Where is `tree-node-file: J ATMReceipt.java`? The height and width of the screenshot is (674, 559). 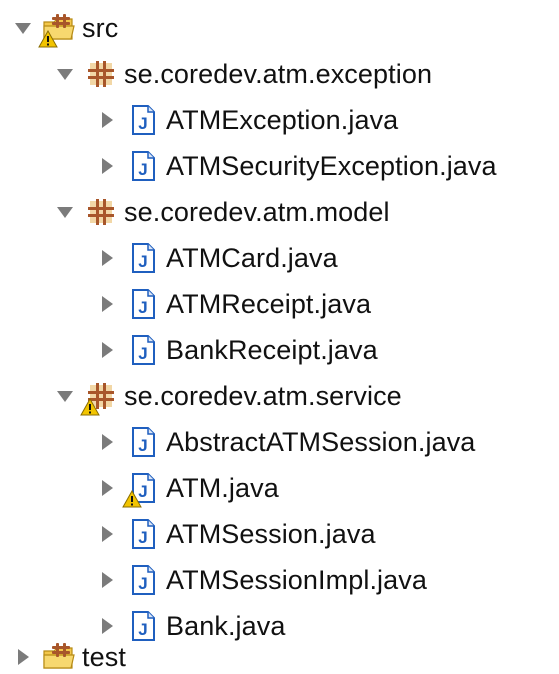
tree-node-file: J ATMReceipt.java is located at coordinates (185, 304).